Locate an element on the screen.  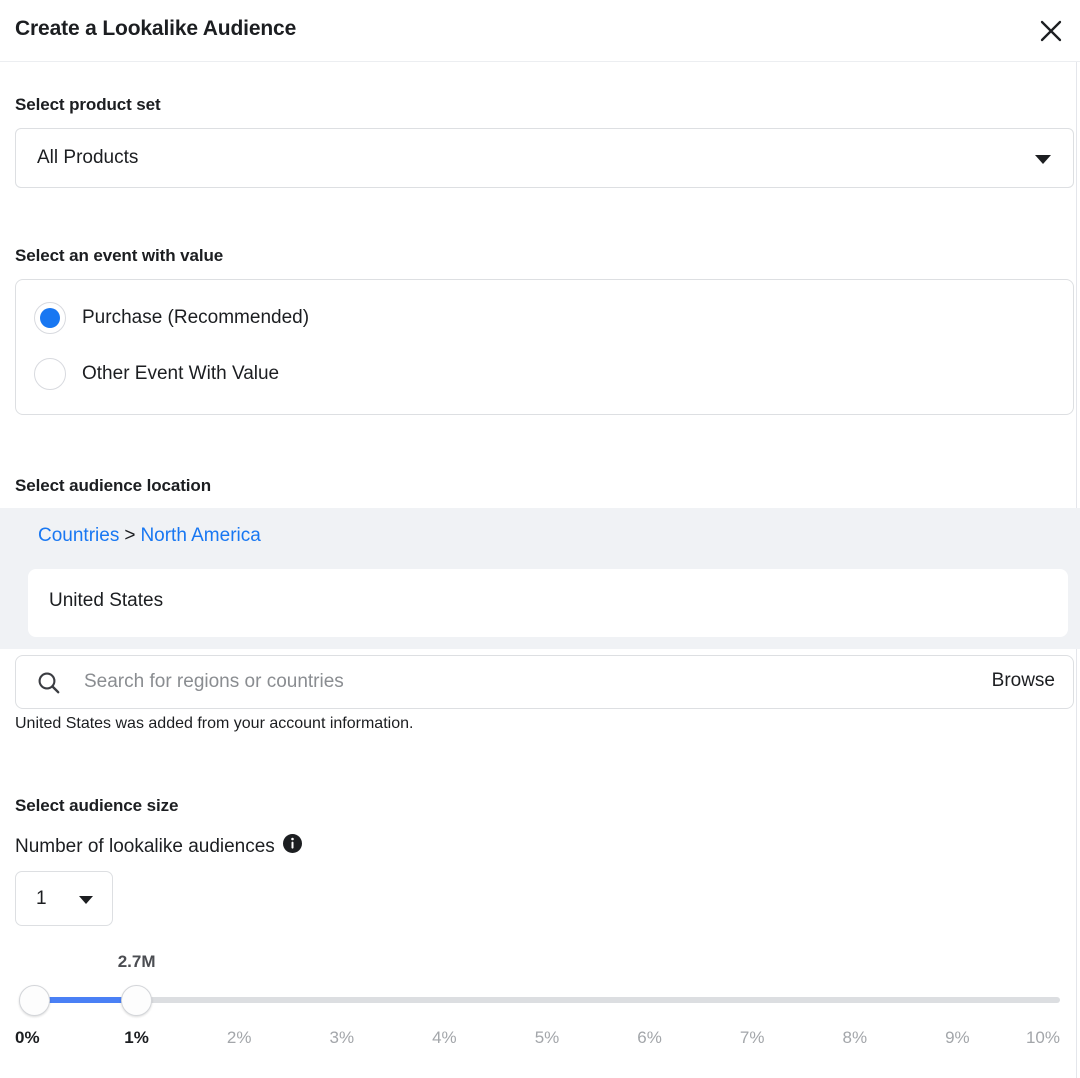
product-set-label: Select product set is located at coordinates (88, 104).